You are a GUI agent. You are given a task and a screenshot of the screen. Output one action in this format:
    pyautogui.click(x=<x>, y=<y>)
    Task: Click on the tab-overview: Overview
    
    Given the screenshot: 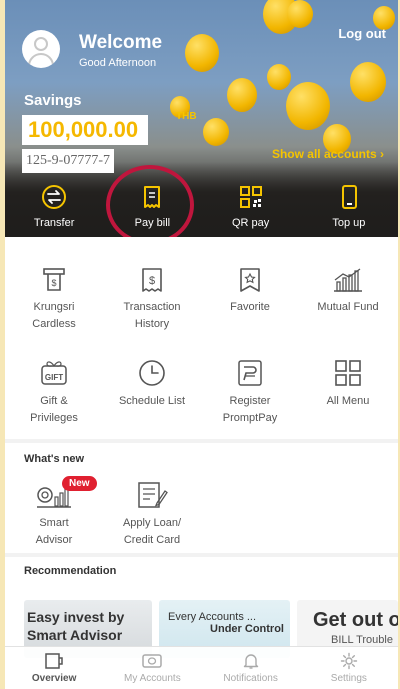 What is the action you would take?
    pyautogui.click(x=54, y=668)
    